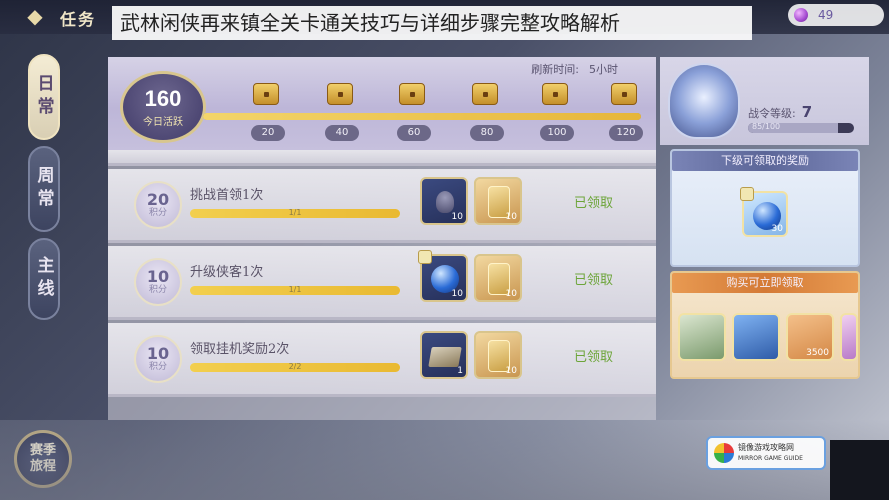 This screenshot has height=500, width=889. Describe the element at coordinates (44, 97) in the screenshot. I see `tab-daily: 日常` at that location.